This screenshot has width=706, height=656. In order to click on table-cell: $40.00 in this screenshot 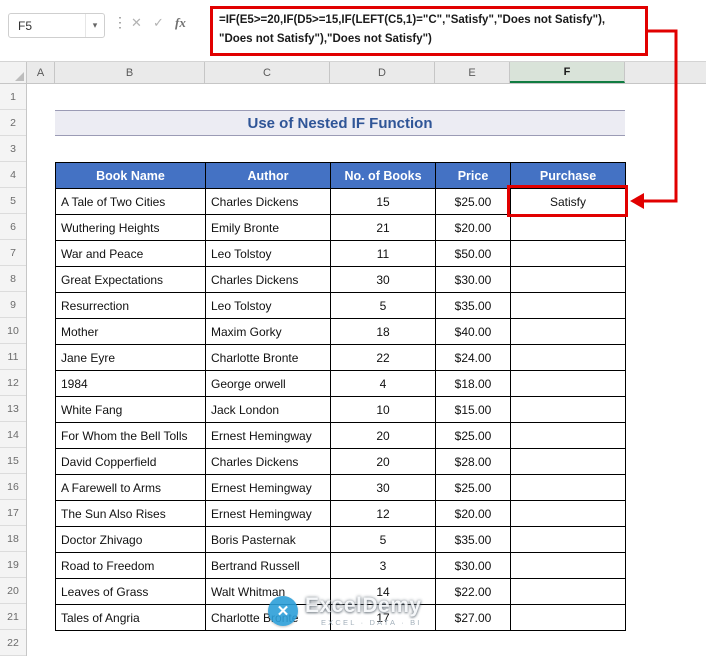, I will do `click(473, 332)`.